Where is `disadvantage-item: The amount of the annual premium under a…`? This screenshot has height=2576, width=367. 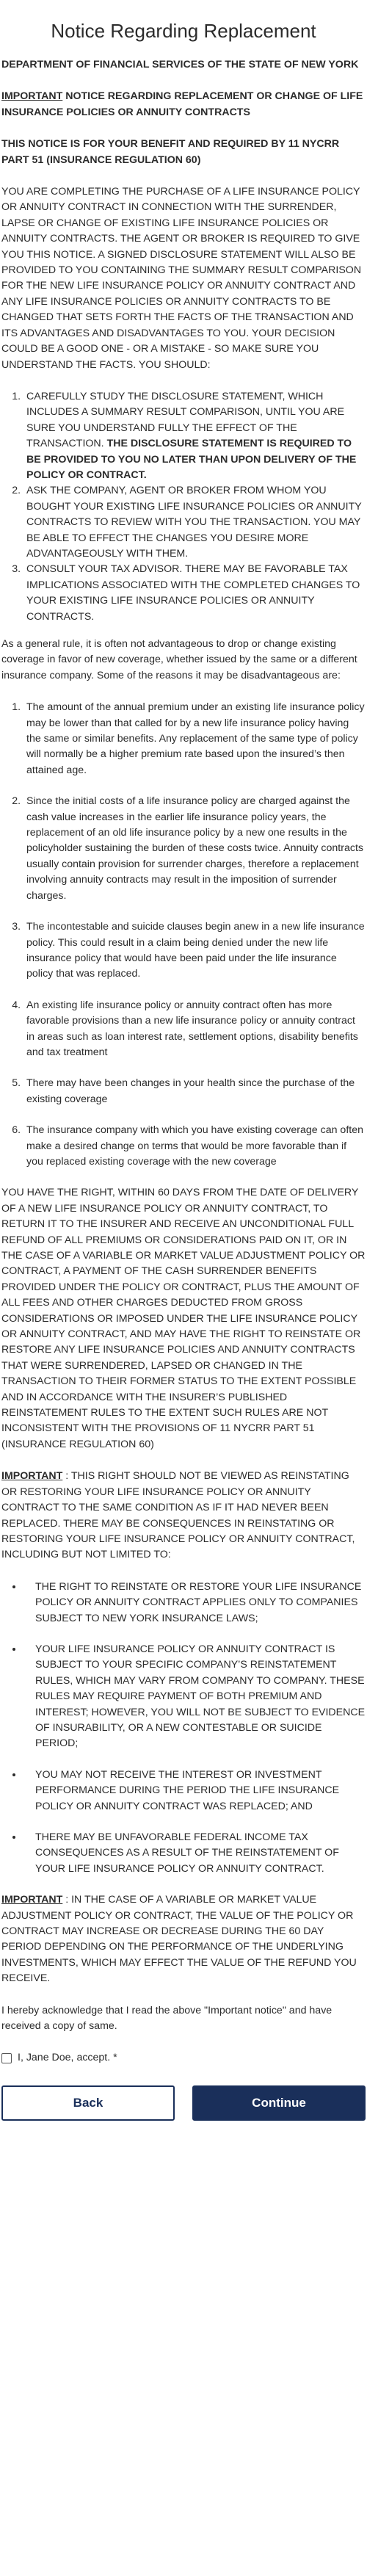
disadvantage-item: The amount of the annual premium under a… is located at coordinates (194, 739).